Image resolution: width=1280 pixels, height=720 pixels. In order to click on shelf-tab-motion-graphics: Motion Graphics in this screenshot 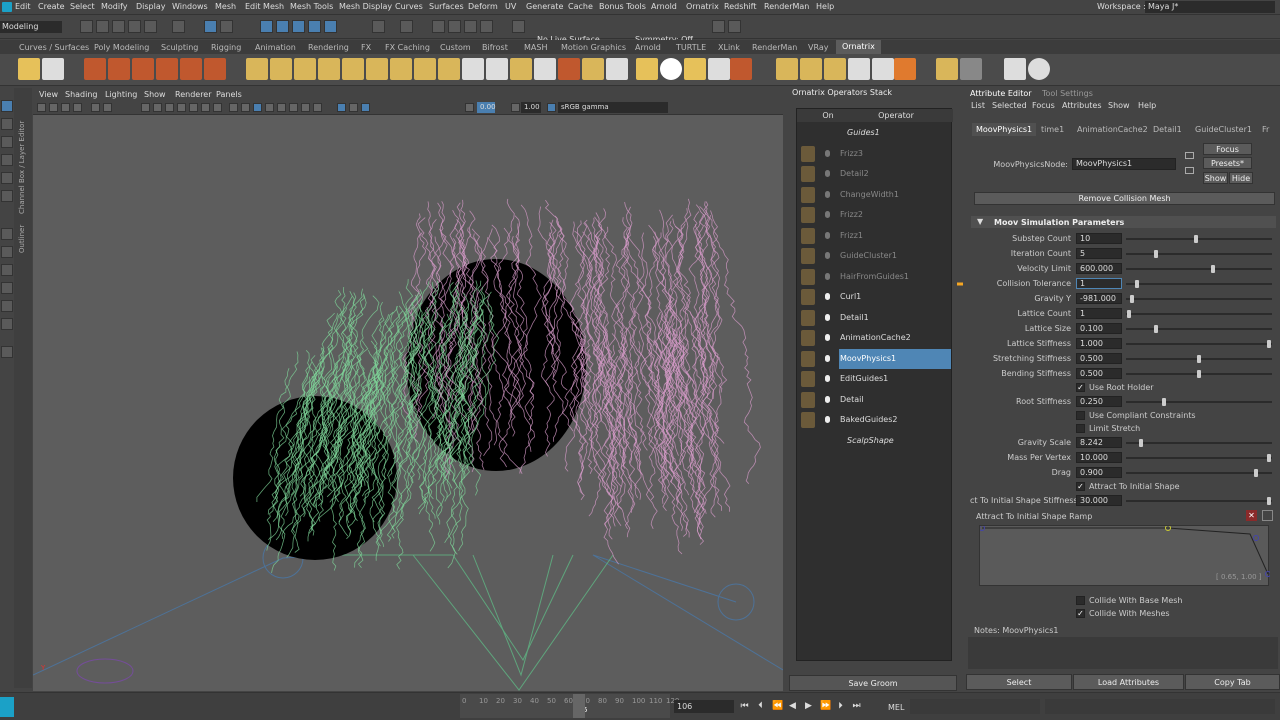, I will do `click(593, 47)`.